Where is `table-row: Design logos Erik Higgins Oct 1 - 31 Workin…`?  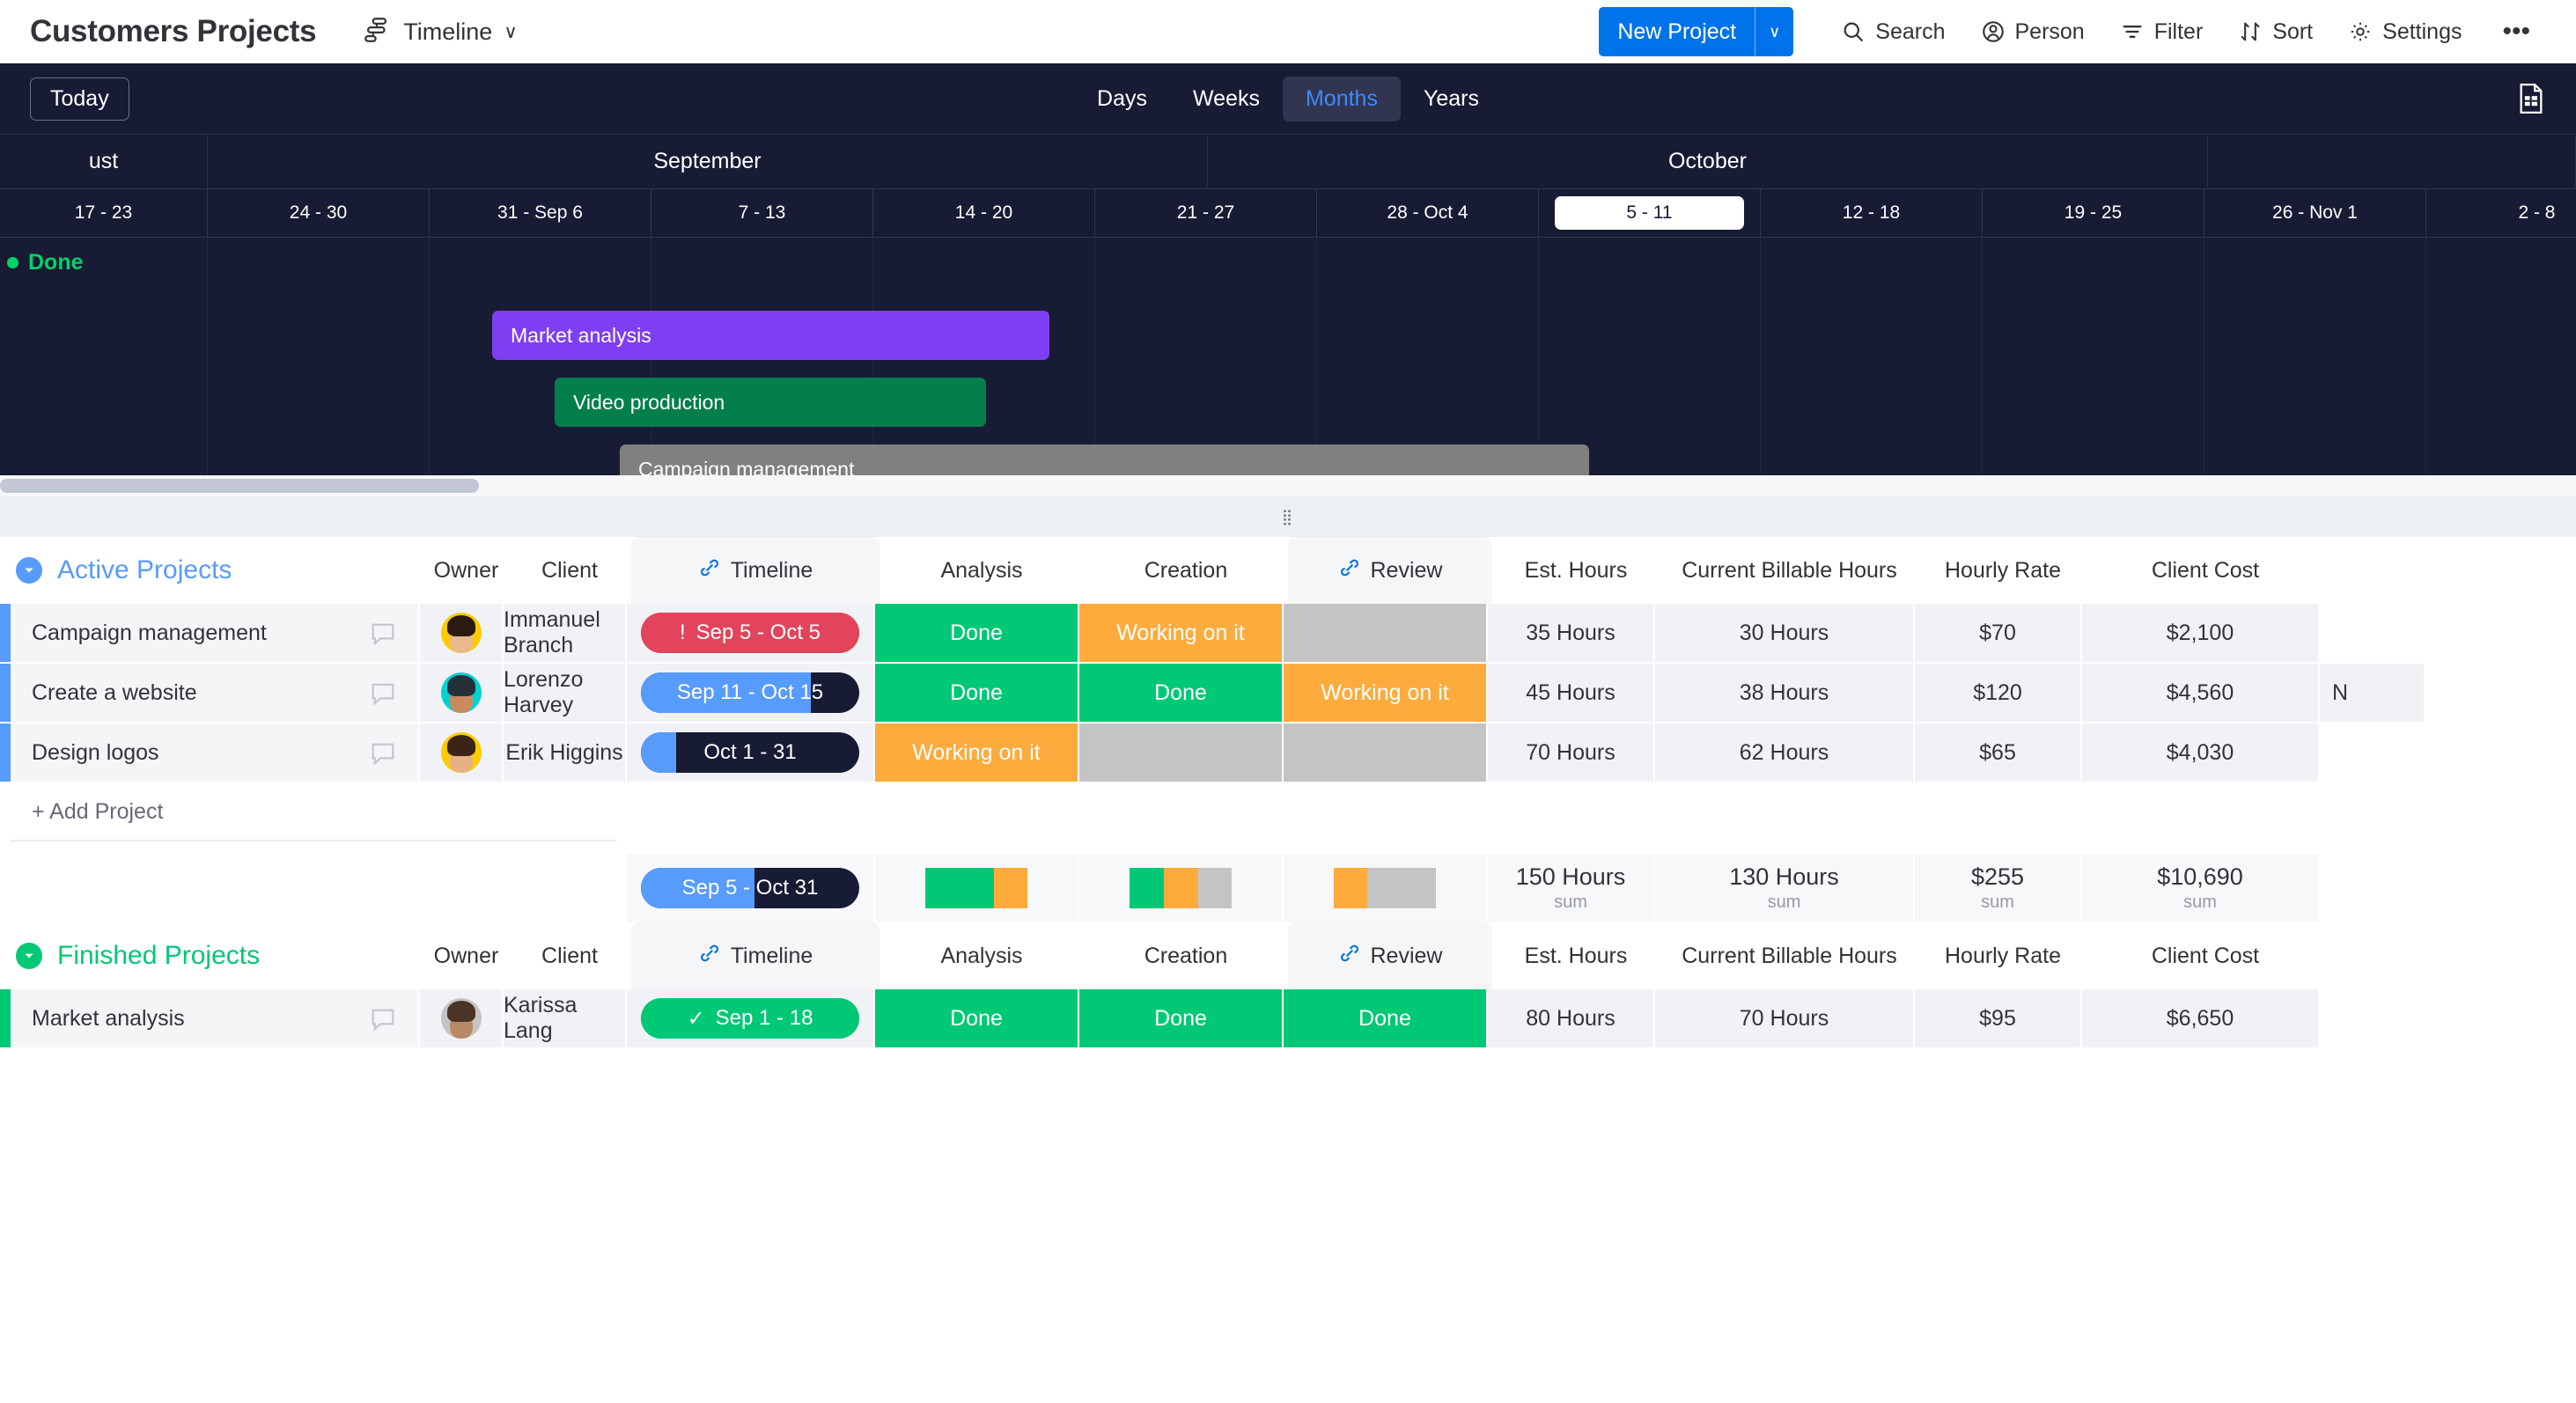 table-row: Design logos Erik Higgins Oct 1 - 31 Workin… is located at coordinates (1288, 753).